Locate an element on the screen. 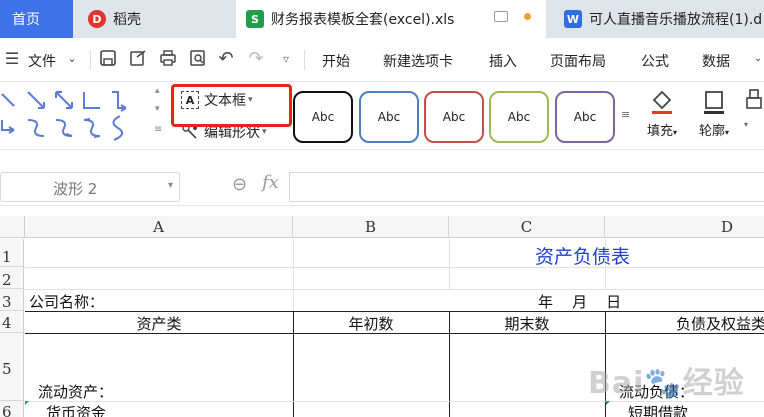  name-box: 波形 2 ▾ is located at coordinates (90, 187).